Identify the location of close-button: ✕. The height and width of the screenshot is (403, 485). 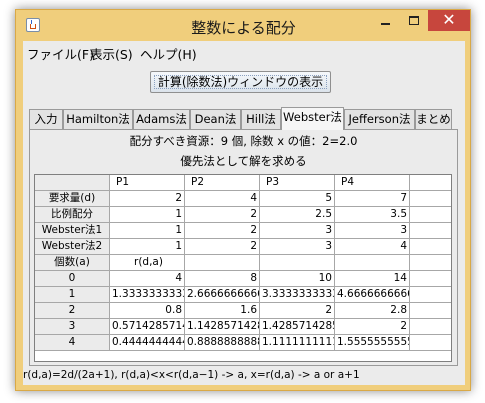
(449, 20).